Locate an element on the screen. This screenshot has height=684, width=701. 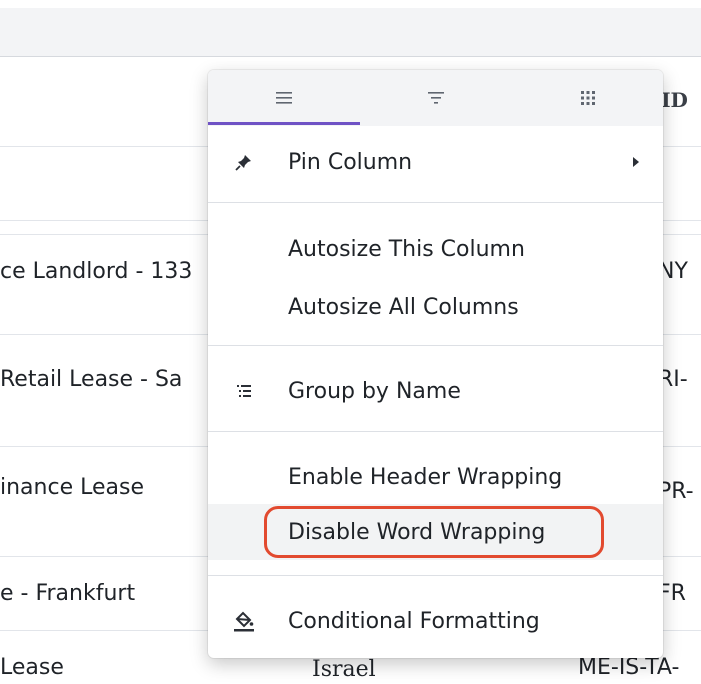
table-cell-id: ME-IS-TA- is located at coordinates (629, 667).